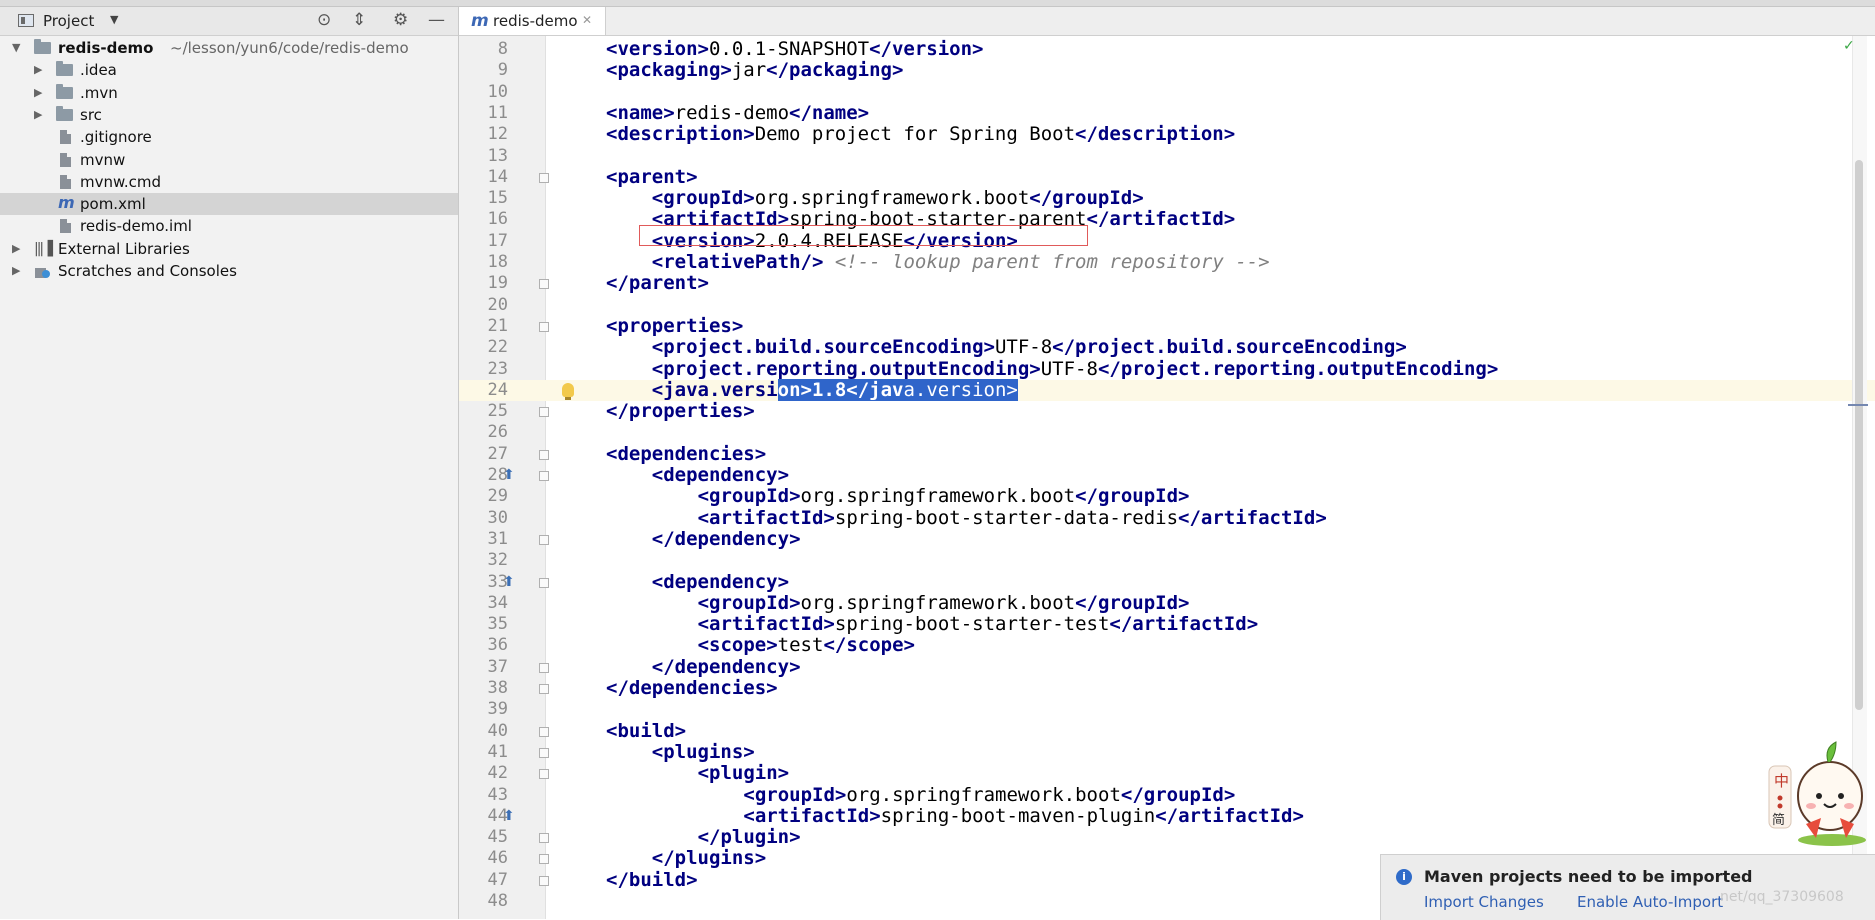 Image resolution: width=1875 pixels, height=920 pixels. Describe the element at coordinates (960, 389) in the screenshot. I see `xml-tag: a.version>` at that location.